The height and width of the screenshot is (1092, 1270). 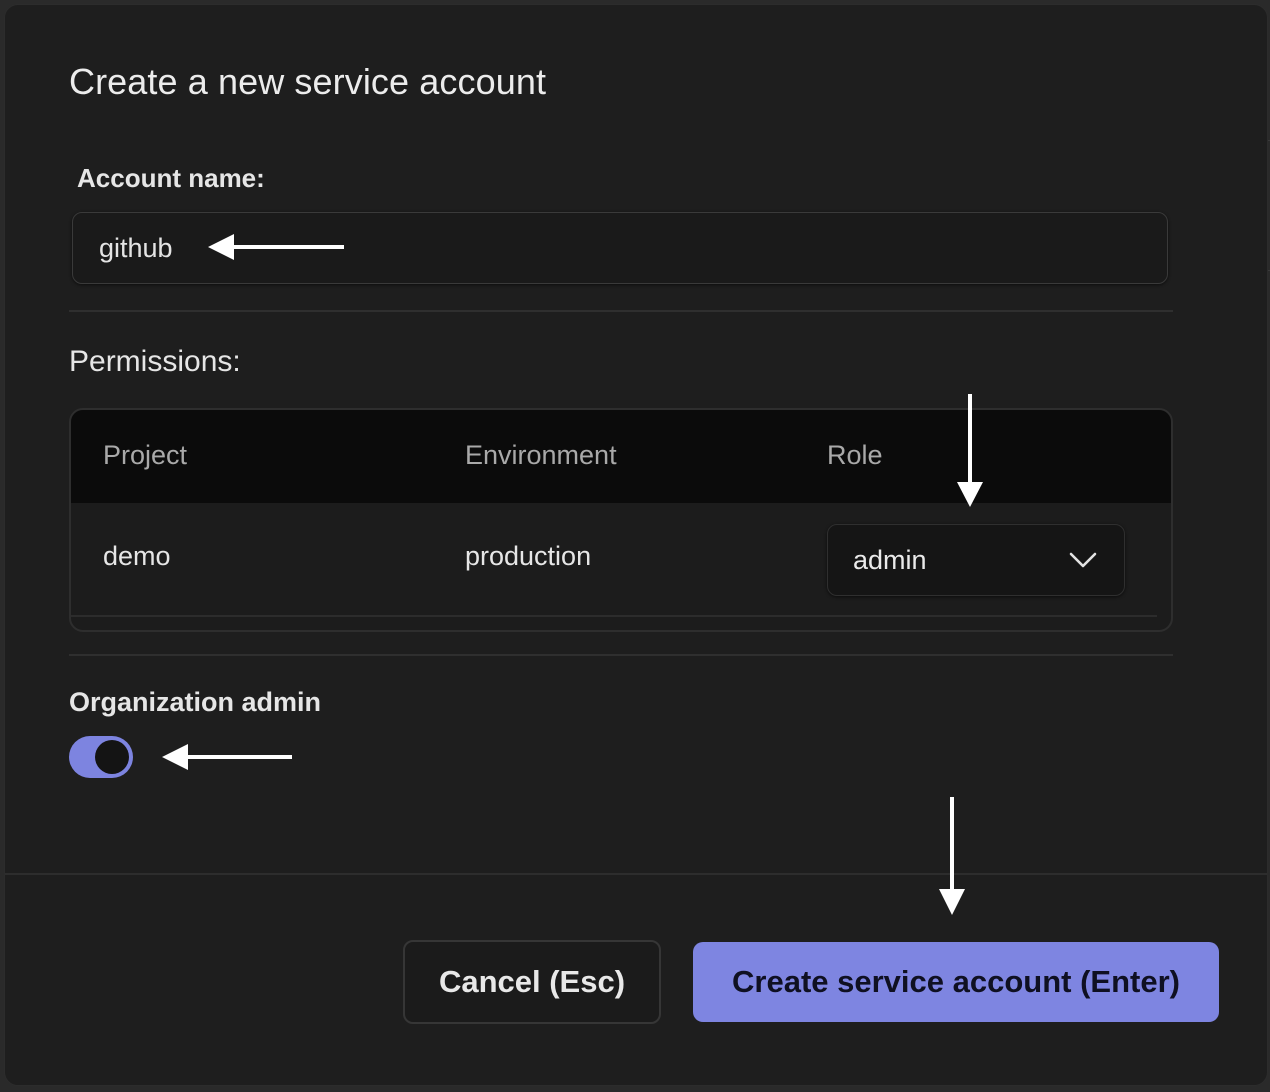 What do you see at coordinates (308, 81) in the screenshot?
I see `dialog-title: Create a new service account` at bounding box center [308, 81].